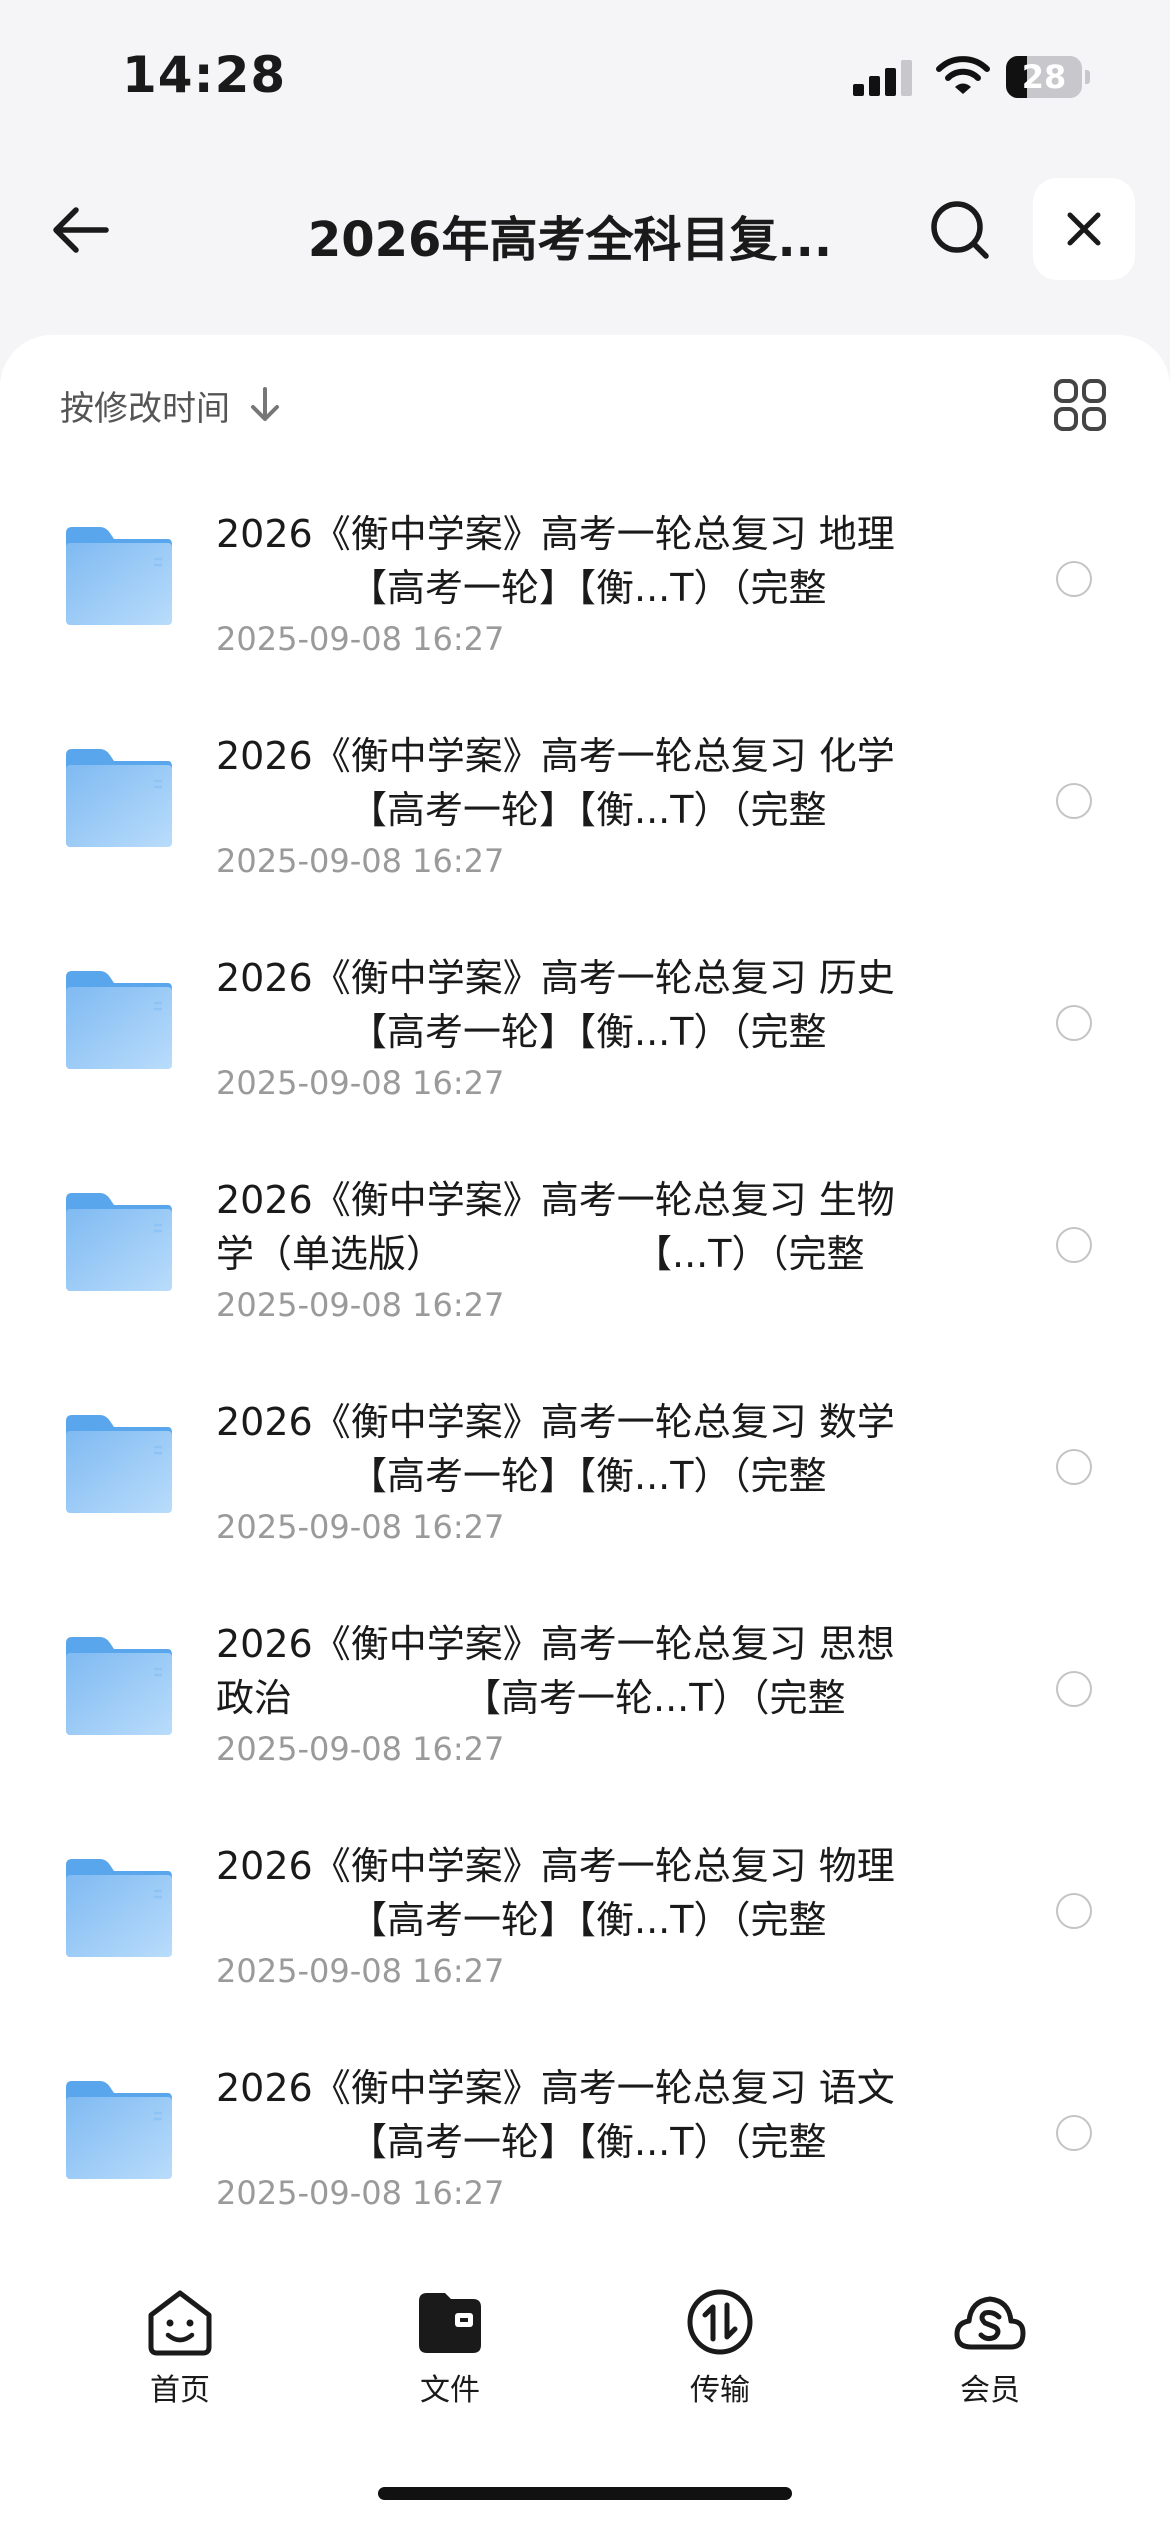 The image size is (1170, 2532). What do you see at coordinates (585, 2493) in the screenshot?
I see `home-indicator` at bounding box center [585, 2493].